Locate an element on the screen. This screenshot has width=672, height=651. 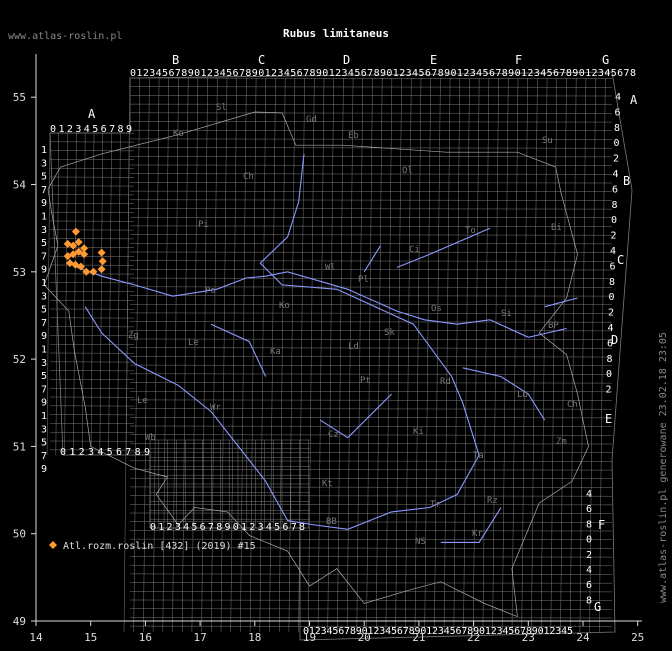
region-label: Lb is located at coordinates (522, 395).